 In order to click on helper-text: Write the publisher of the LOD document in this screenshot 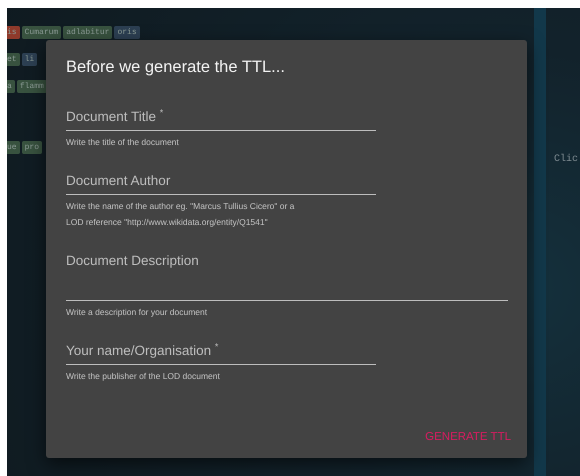, I will do `click(143, 376)`.